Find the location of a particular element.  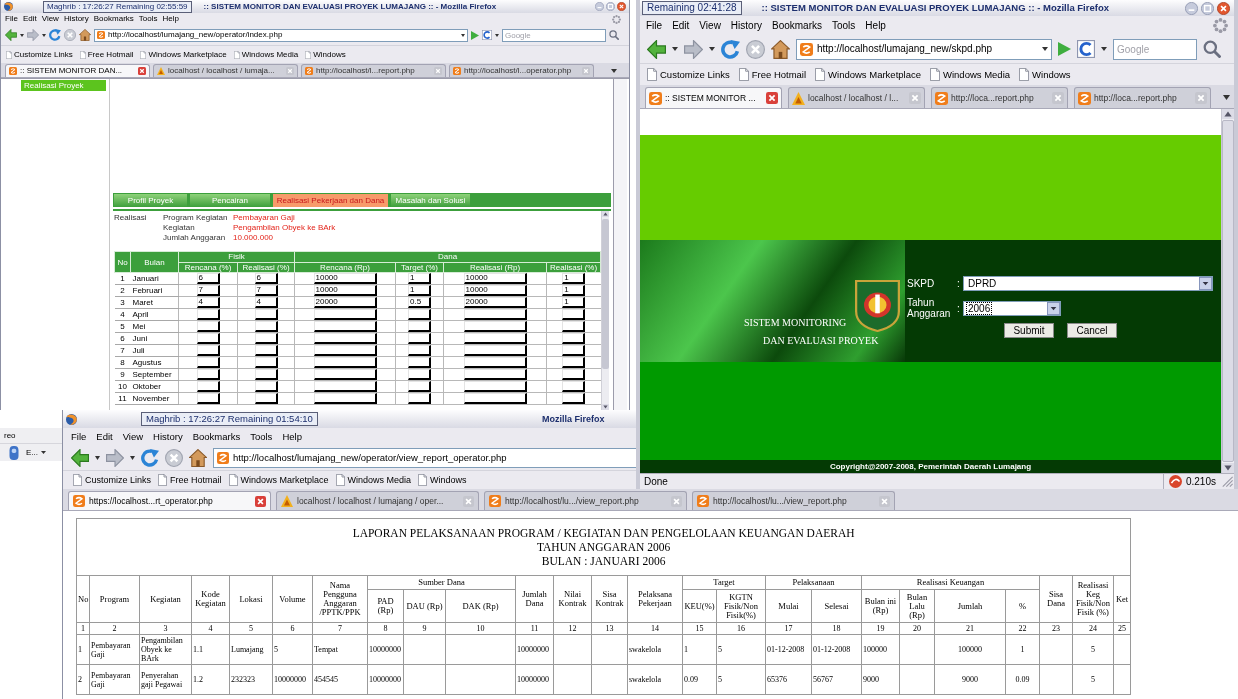

bookmark-link: Customize Links is located at coordinates (39, 54).